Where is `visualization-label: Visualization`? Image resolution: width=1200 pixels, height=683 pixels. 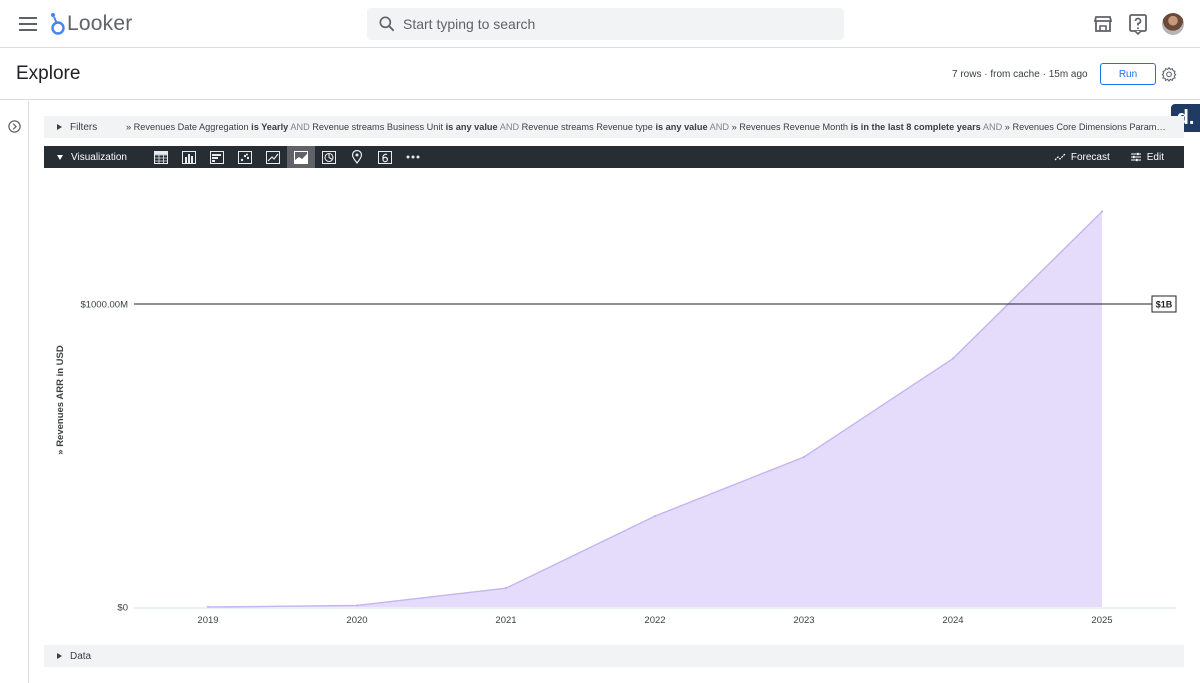 visualization-label: Visualization is located at coordinates (109, 157).